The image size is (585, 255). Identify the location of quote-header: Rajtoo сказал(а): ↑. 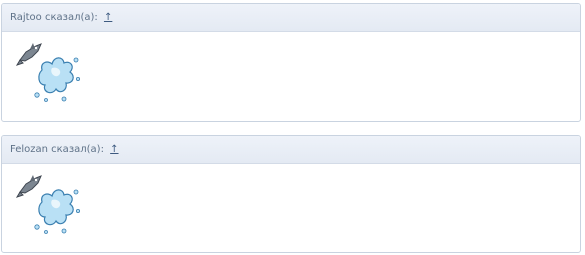
(291, 18).